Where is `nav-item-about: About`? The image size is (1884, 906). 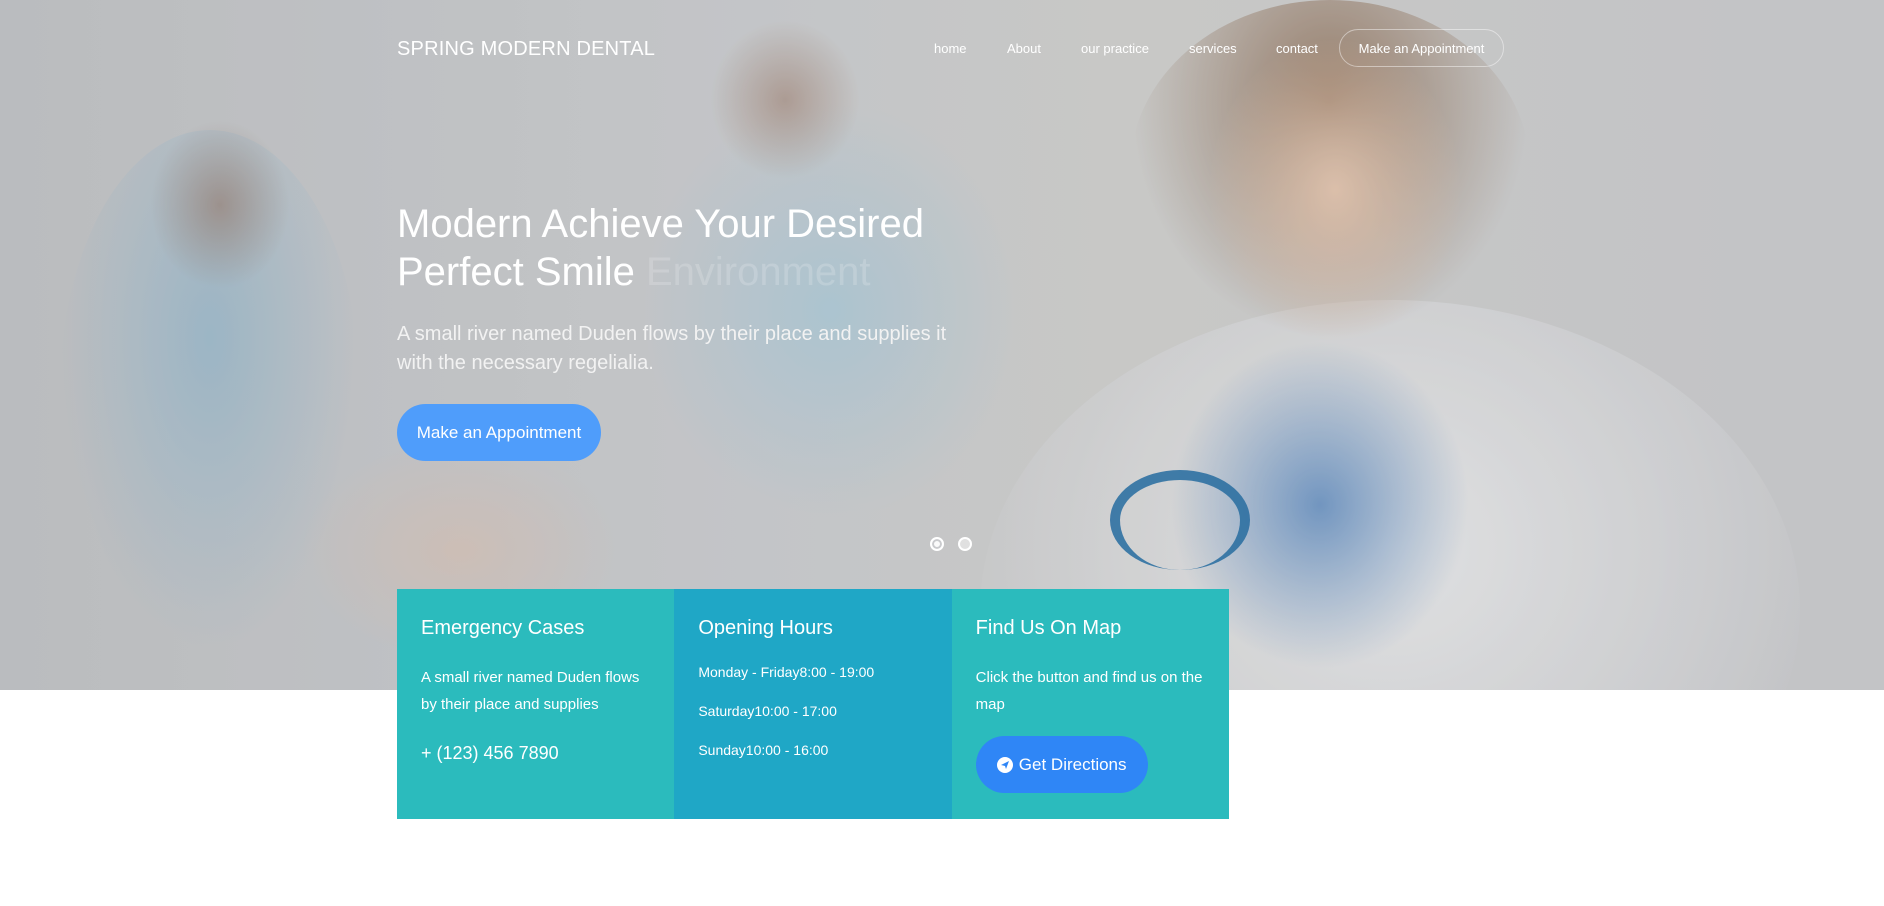 nav-item-about: About is located at coordinates (1024, 48).